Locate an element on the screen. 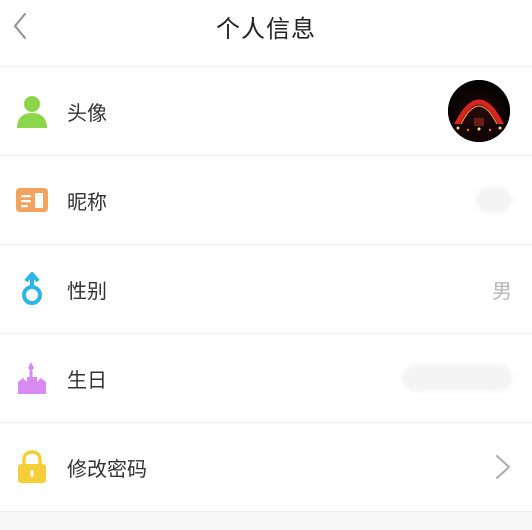  chevron-right-icon is located at coordinates (503, 467).